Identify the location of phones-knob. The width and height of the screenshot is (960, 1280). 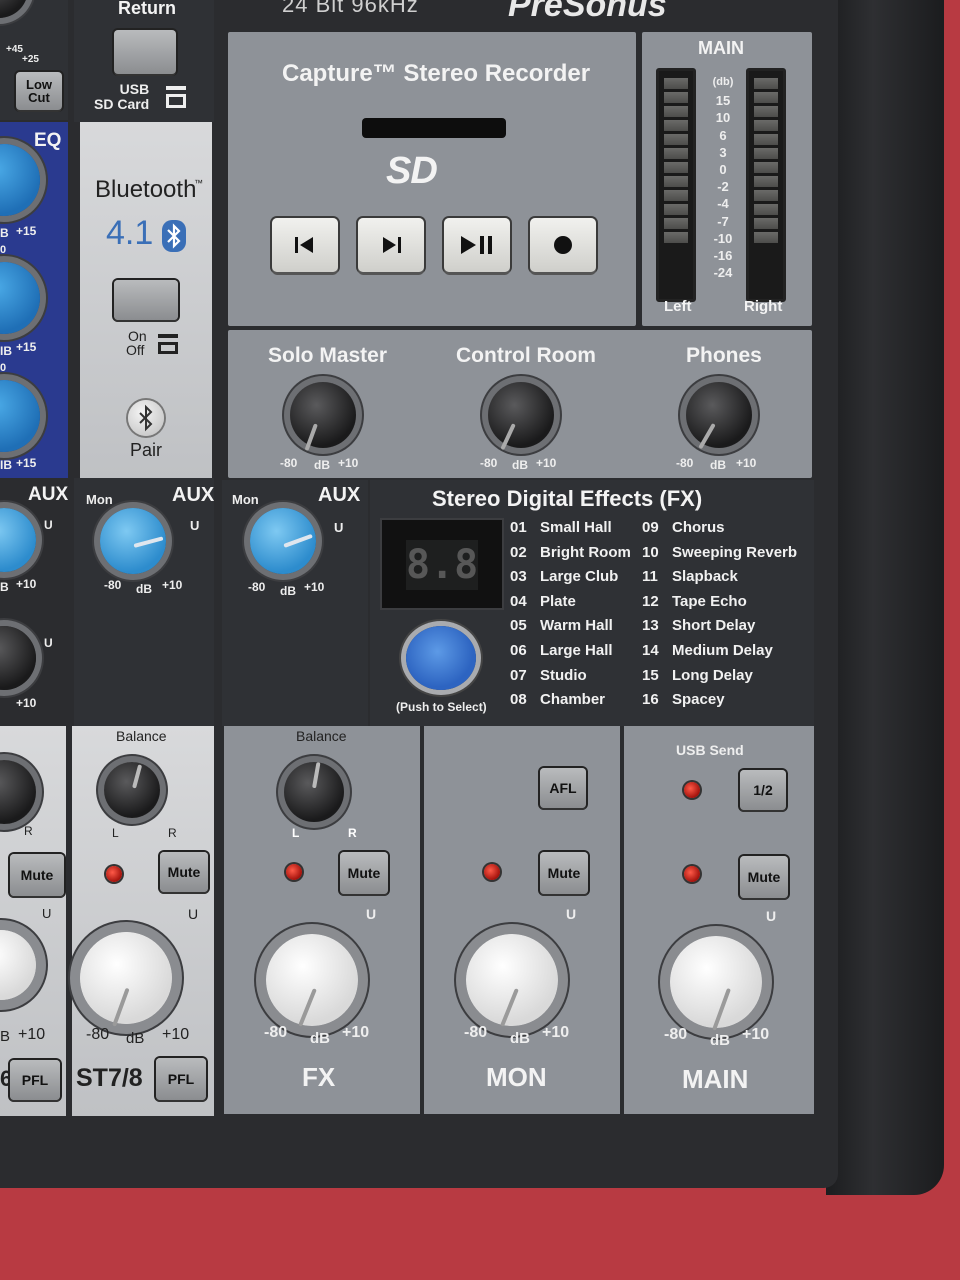
(719, 415).